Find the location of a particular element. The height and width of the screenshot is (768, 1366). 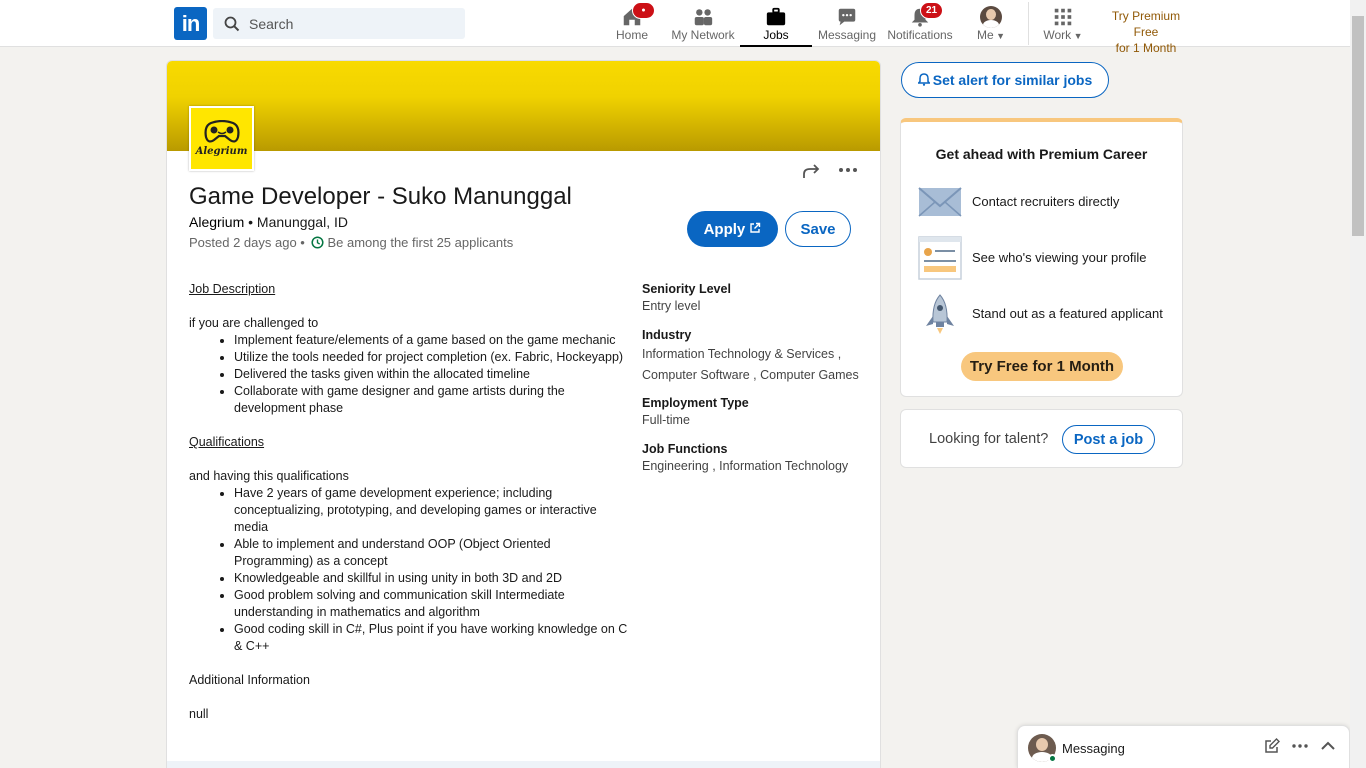

envelope-icon is located at coordinates (940, 202).